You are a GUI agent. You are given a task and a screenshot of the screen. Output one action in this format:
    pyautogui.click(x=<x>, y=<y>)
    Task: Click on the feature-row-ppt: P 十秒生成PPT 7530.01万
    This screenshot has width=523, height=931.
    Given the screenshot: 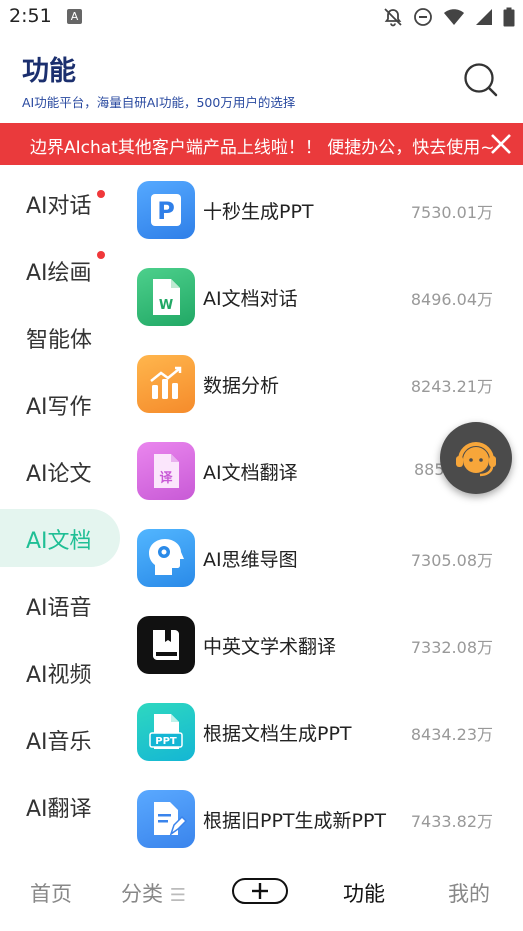 What is the action you would take?
    pyautogui.click(x=326, y=211)
    